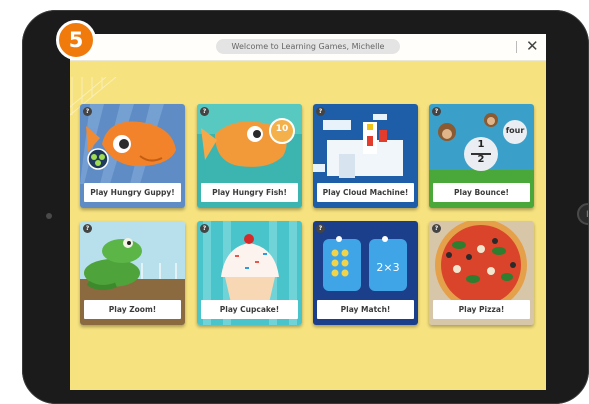  Describe the element at coordinates (516, 47) in the screenshot. I see `header-divider` at that location.